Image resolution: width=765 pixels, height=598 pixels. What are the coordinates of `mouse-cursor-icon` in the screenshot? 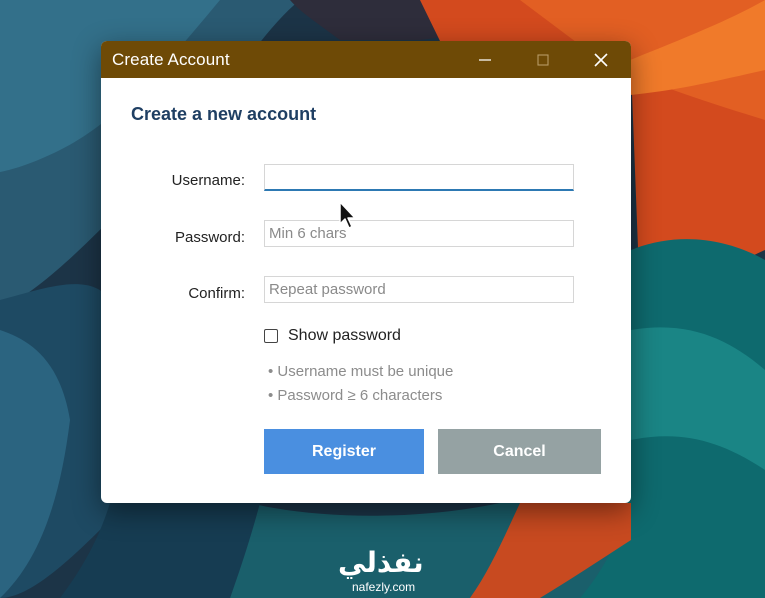 It's located at (347, 215).